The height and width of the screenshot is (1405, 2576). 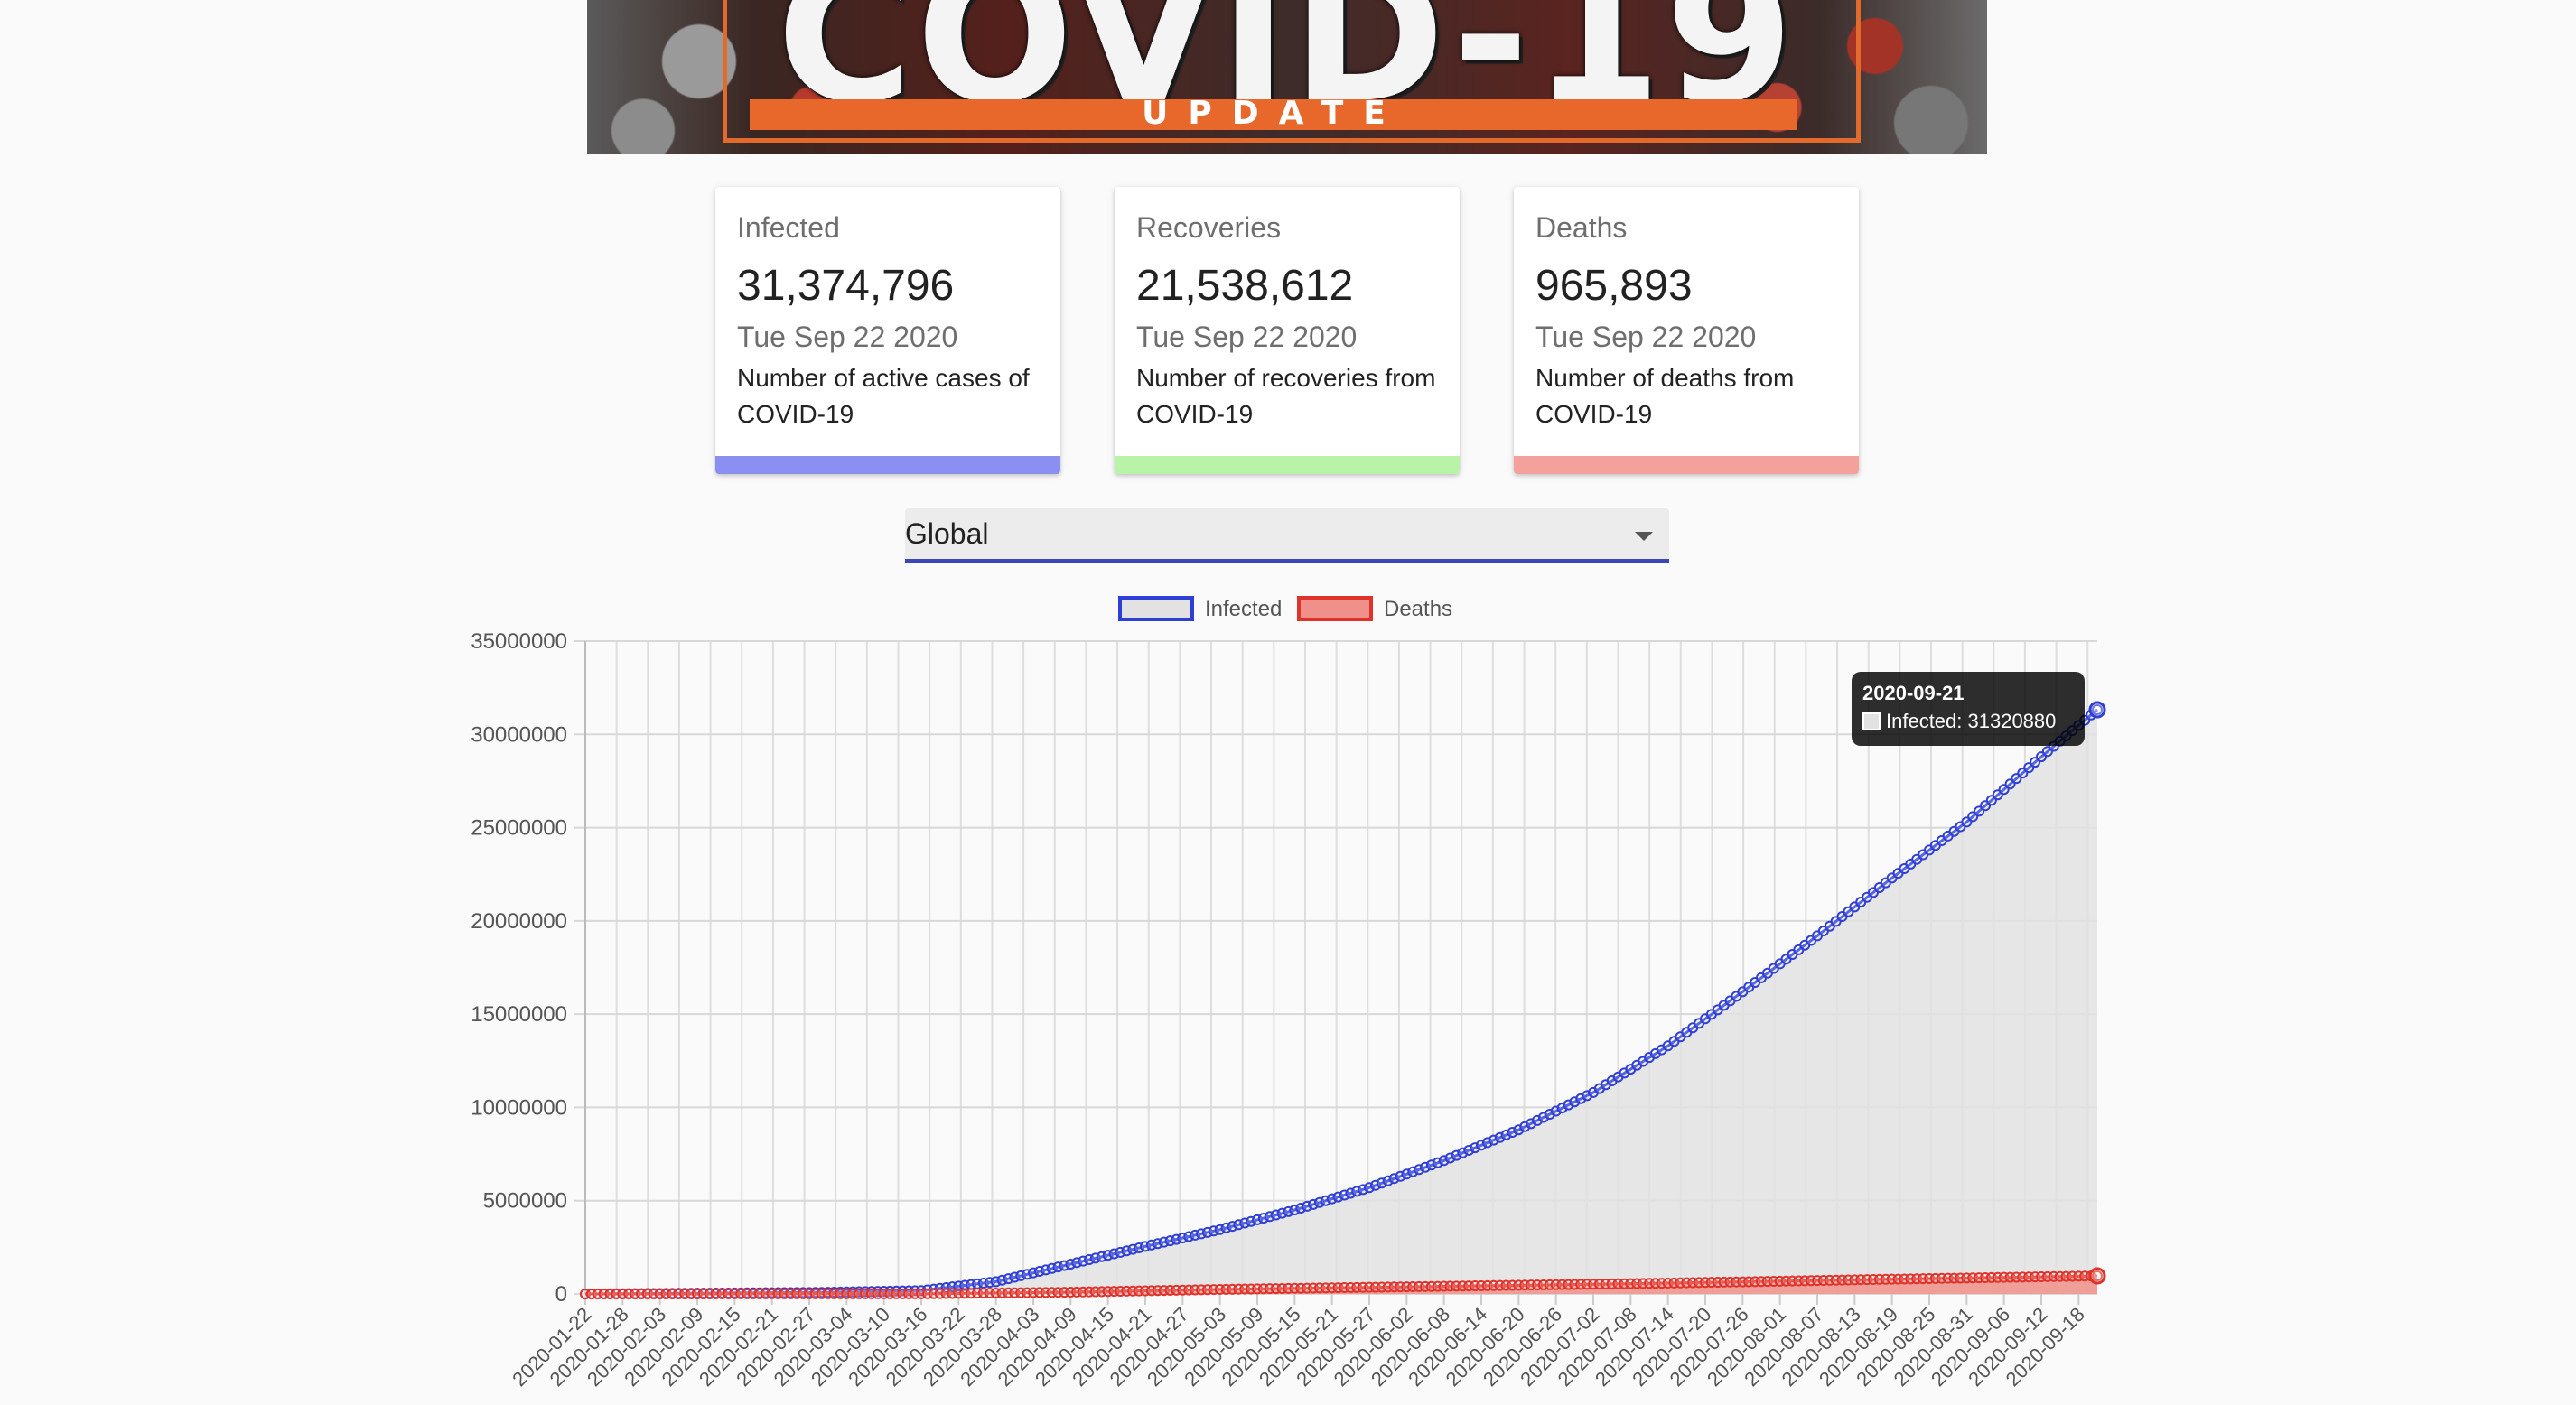 I want to click on banner-subtitle: UPDATE, so click(x=1273, y=114).